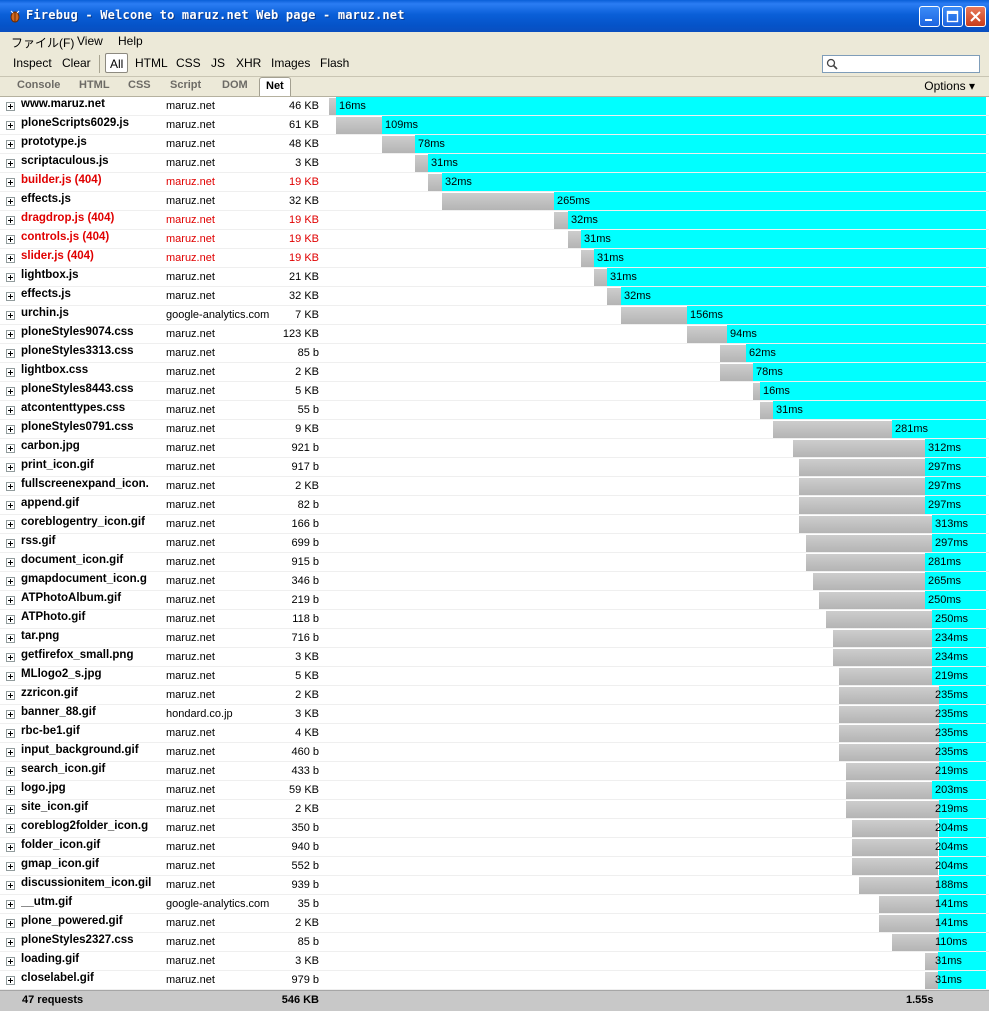 The image size is (989, 1011). What do you see at coordinates (494, 581) in the screenshot?
I see `table-row: gmapdocument_icon.g maruz.net 346 b 265ms` at bounding box center [494, 581].